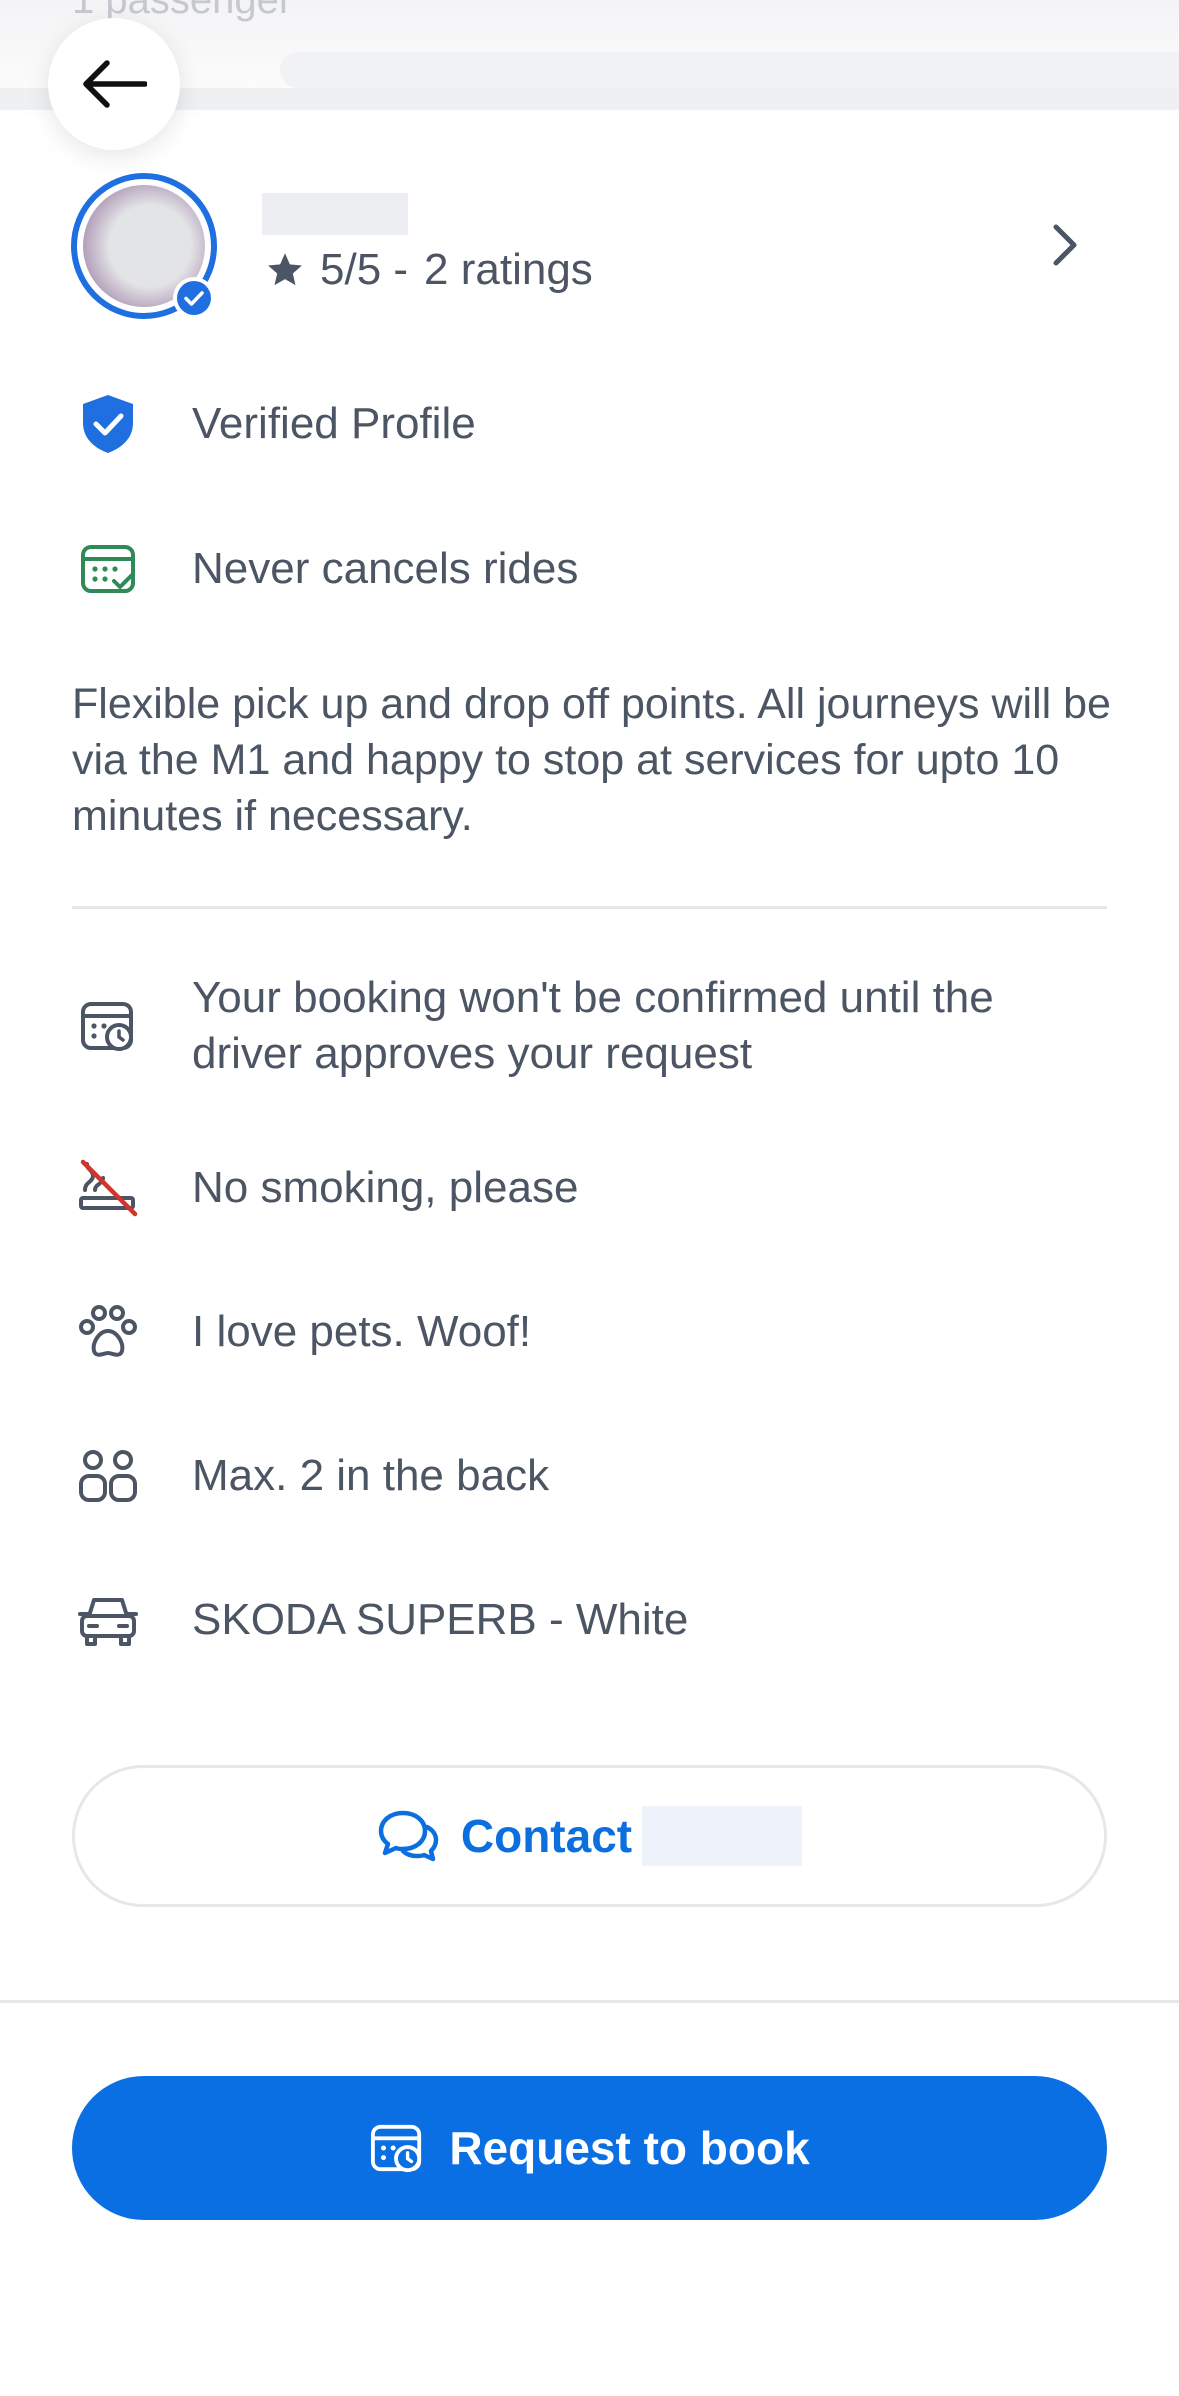 This screenshot has height=2396, width=1179. I want to click on back-button, so click(114, 84).